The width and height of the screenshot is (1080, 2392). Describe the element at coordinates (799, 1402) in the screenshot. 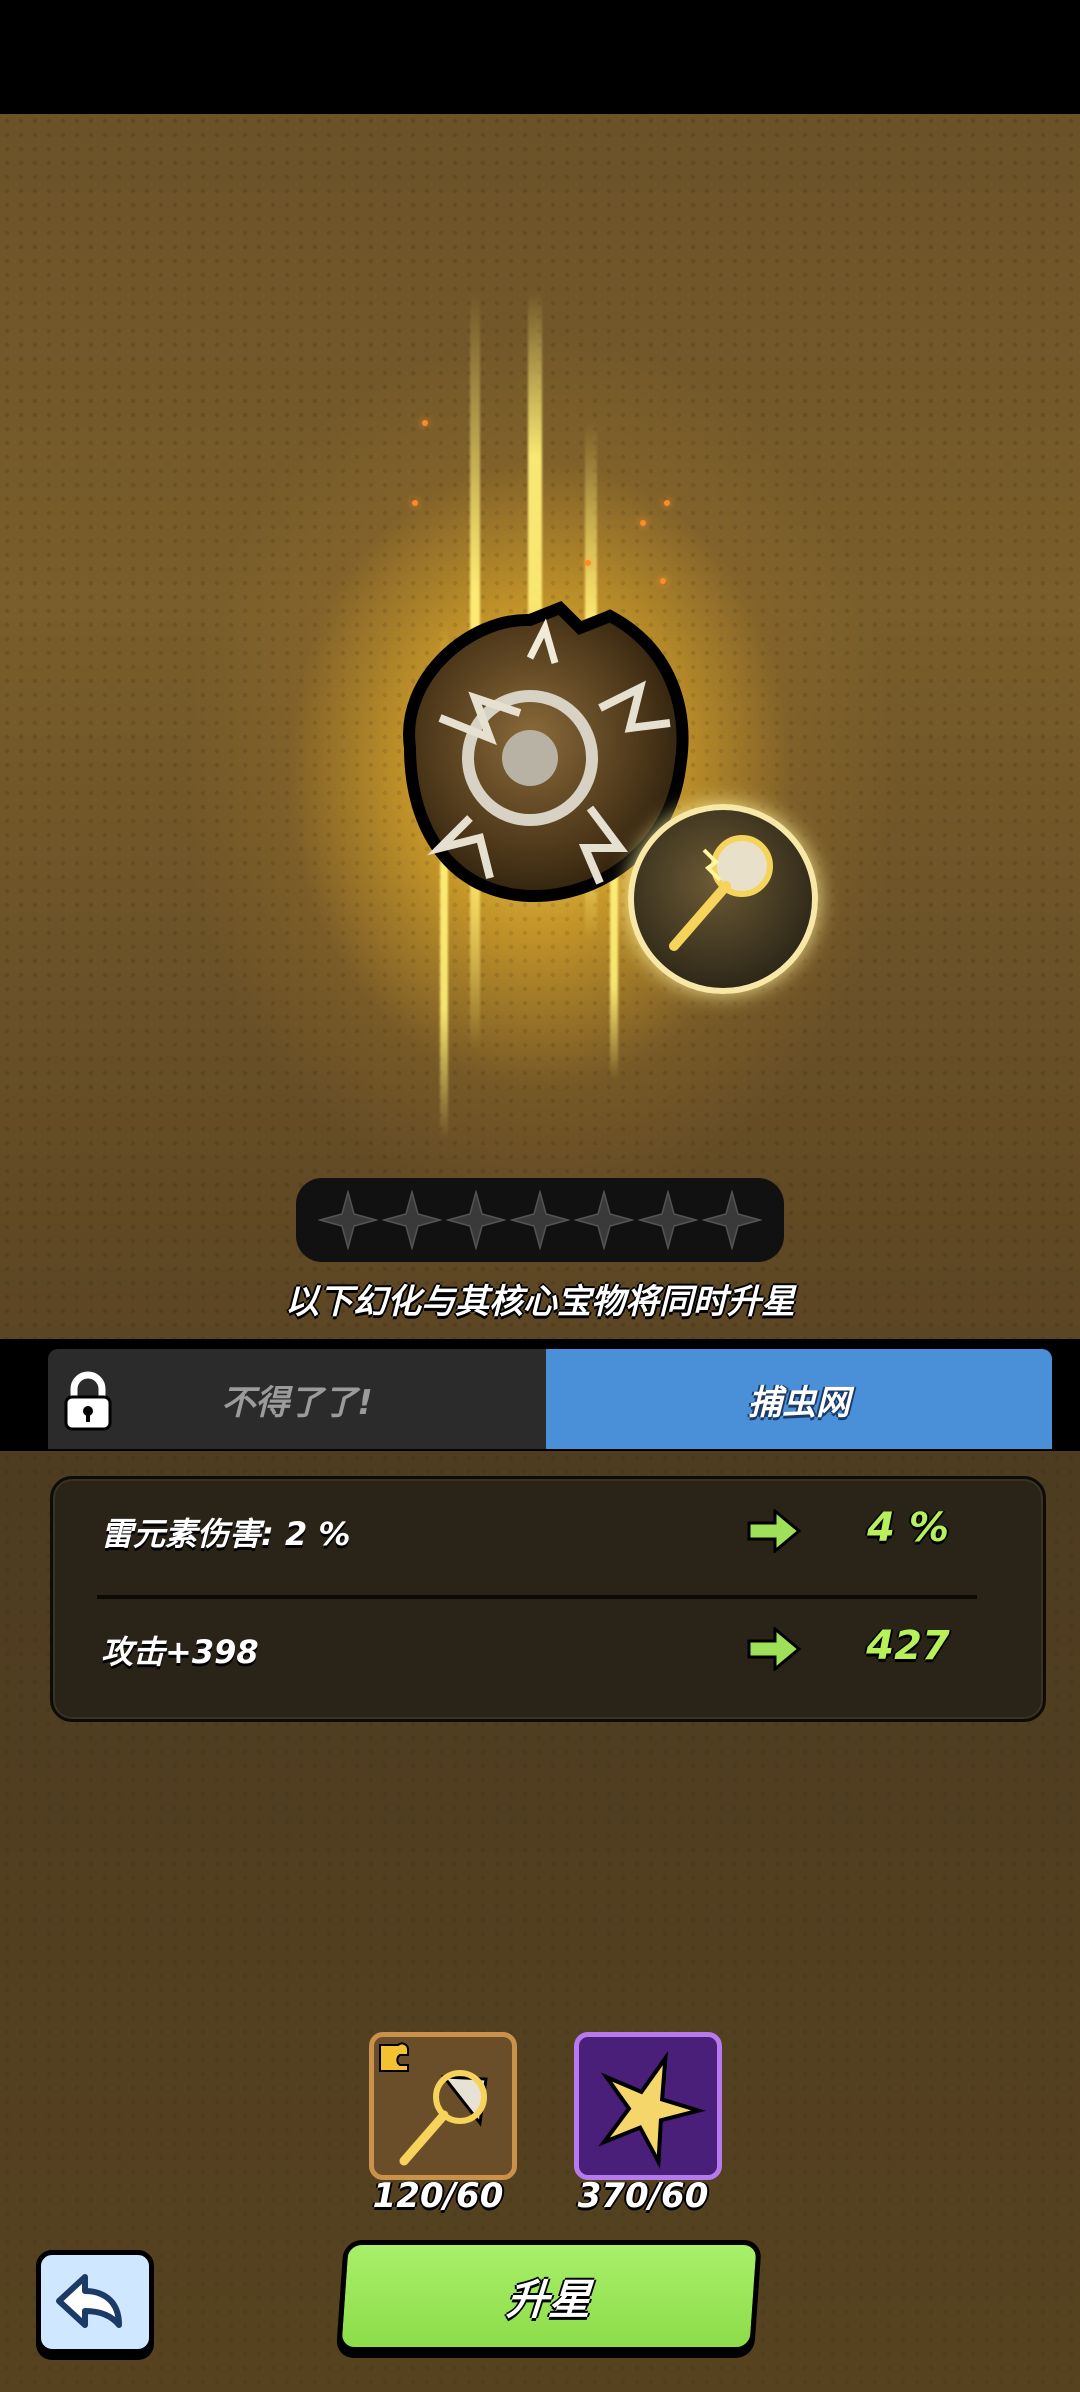

I see `tab-label: 捕虫网` at that location.